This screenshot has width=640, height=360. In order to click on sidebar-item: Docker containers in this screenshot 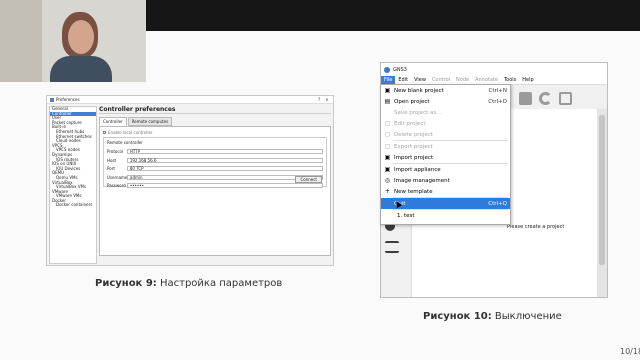, I will do `click(73, 205)`.